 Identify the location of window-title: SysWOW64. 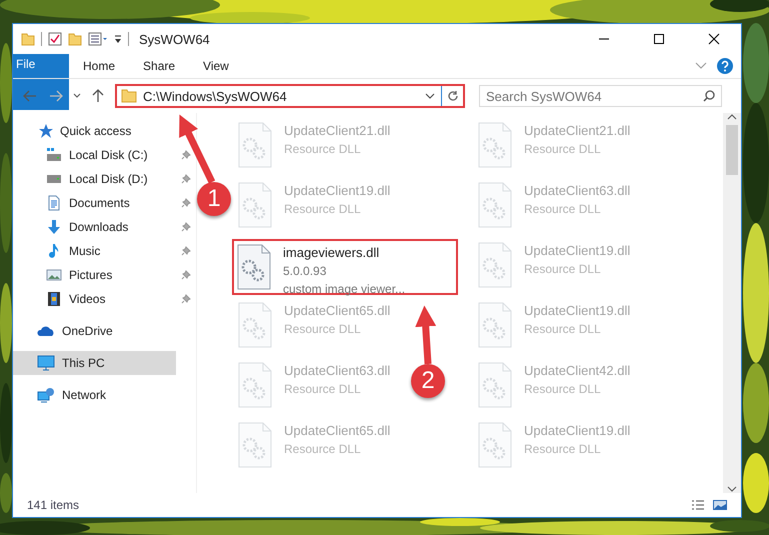
(174, 39).